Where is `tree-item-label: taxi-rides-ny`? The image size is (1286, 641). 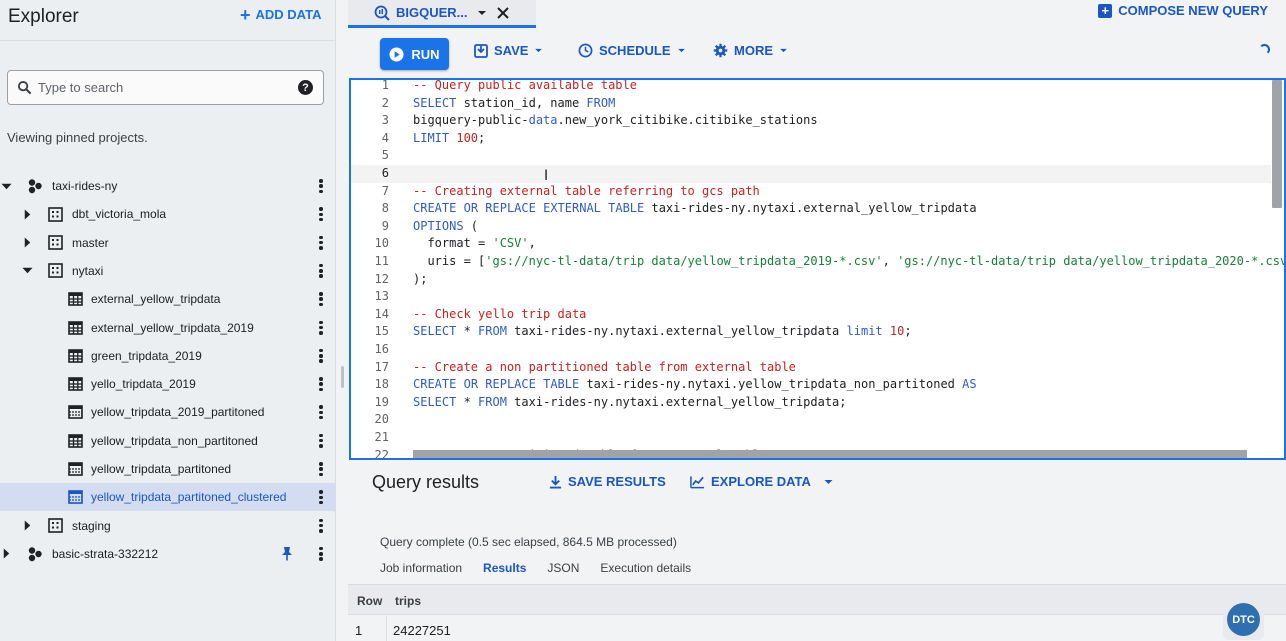 tree-item-label: taxi-rides-ny is located at coordinates (85, 186).